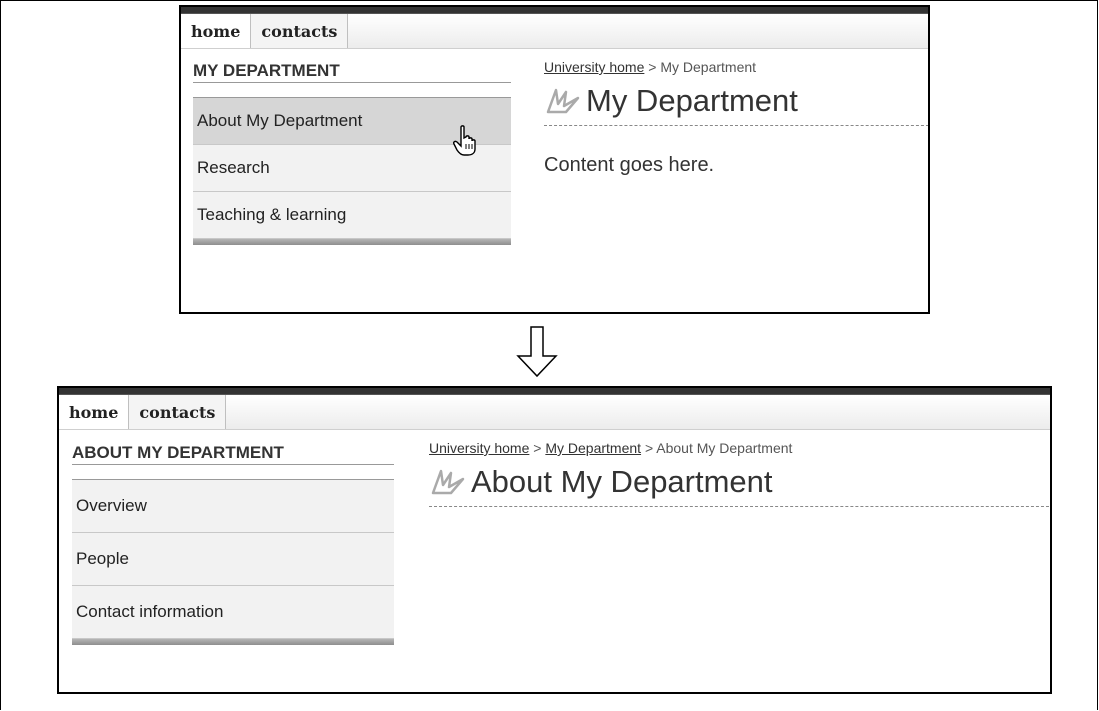 The image size is (1099, 711). I want to click on breadcrumb-current: About My Department, so click(724, 448).